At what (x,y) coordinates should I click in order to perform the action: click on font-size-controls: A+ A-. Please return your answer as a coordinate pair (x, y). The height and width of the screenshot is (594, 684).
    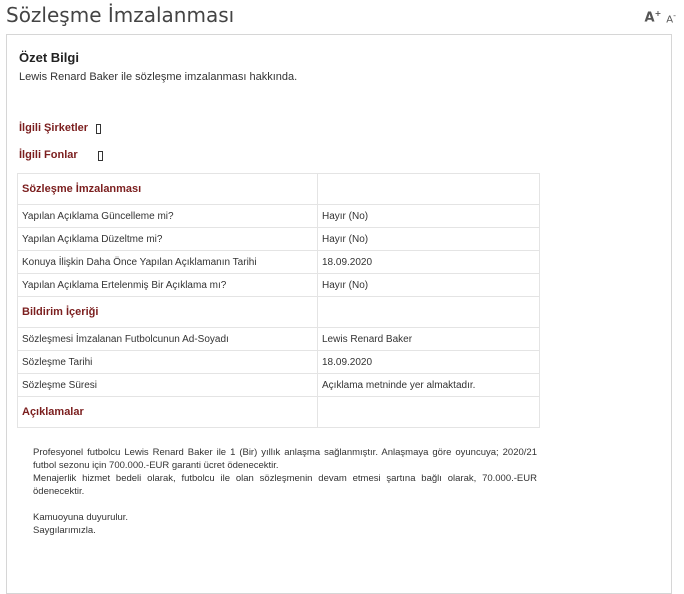
    Looking at the image, I should click on (661, 17).